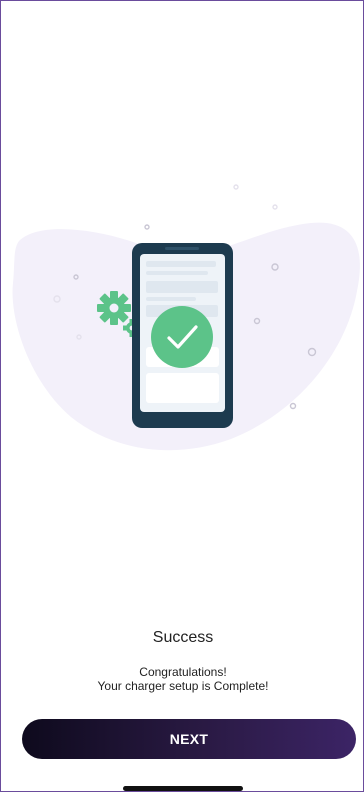 This screenshot has width=364, height=792. What do you see at coordinates (183, 788) in the screenshot?
I see `home-indicator` at bounding box center [183, 788].